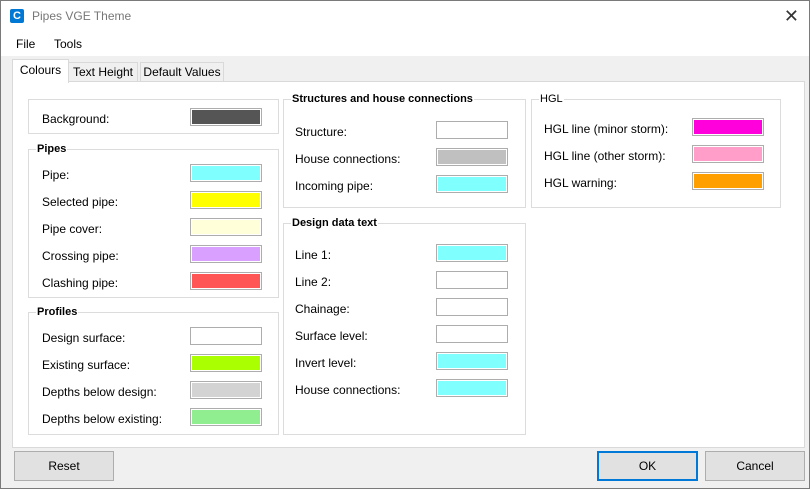 The image size is (810, 489). I want to click on design-data-text-group-title: Design data text, so click(334, 223).